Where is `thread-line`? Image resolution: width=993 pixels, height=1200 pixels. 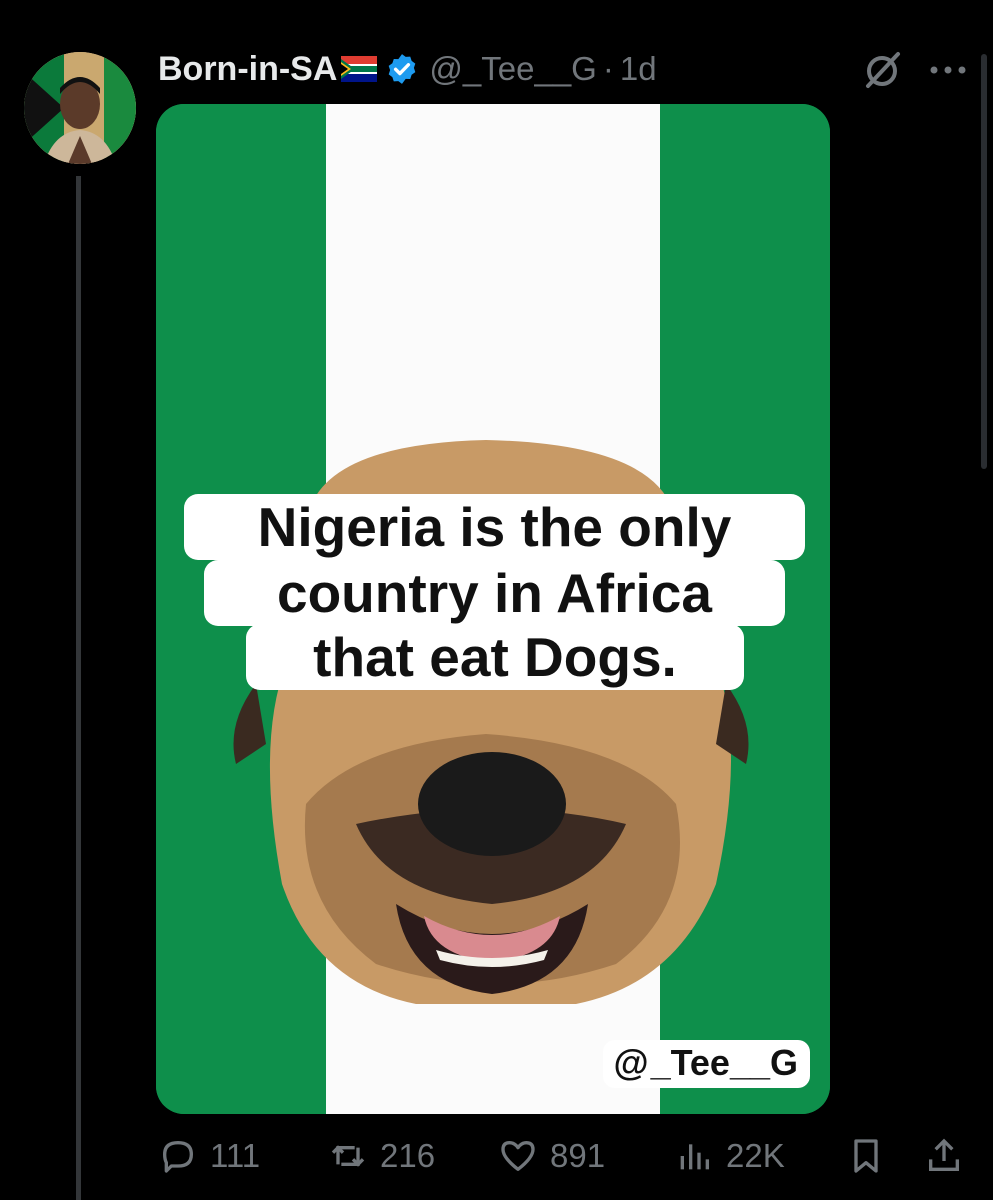
thread-line is located at coordinates (78, 688).